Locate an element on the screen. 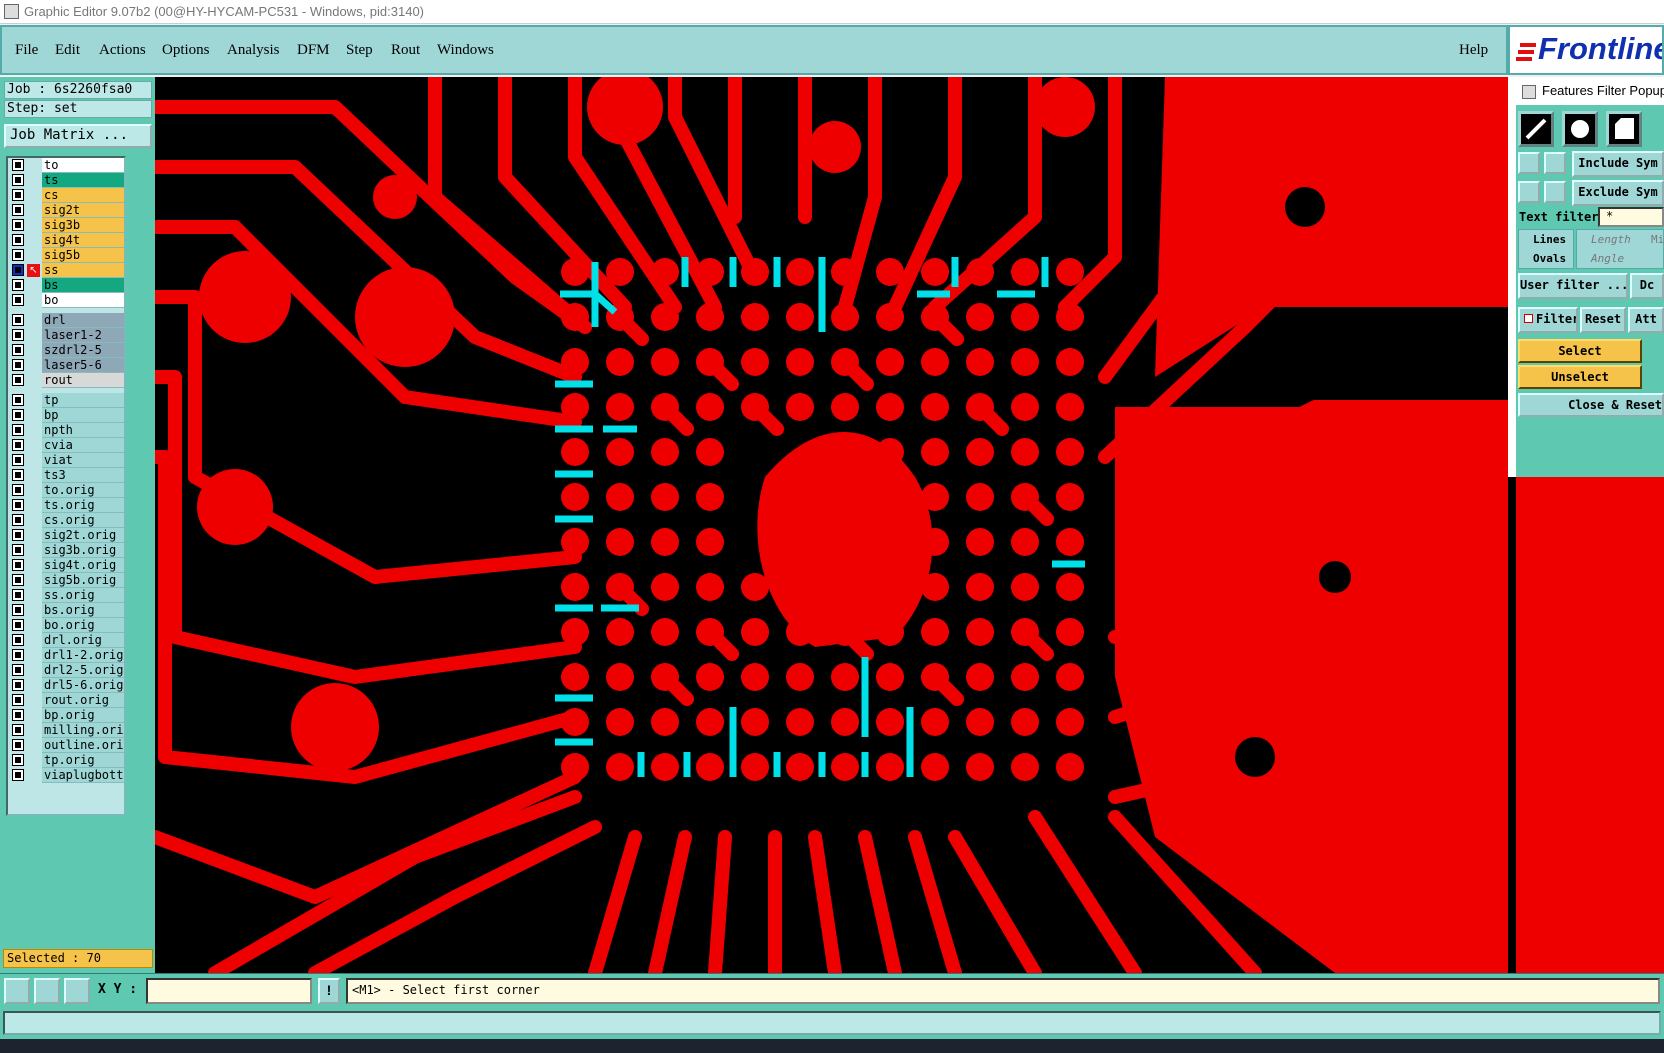 This screenshot has height=1053, width=1664. layer-name: ss.orig is located at coordinates (83, 595).